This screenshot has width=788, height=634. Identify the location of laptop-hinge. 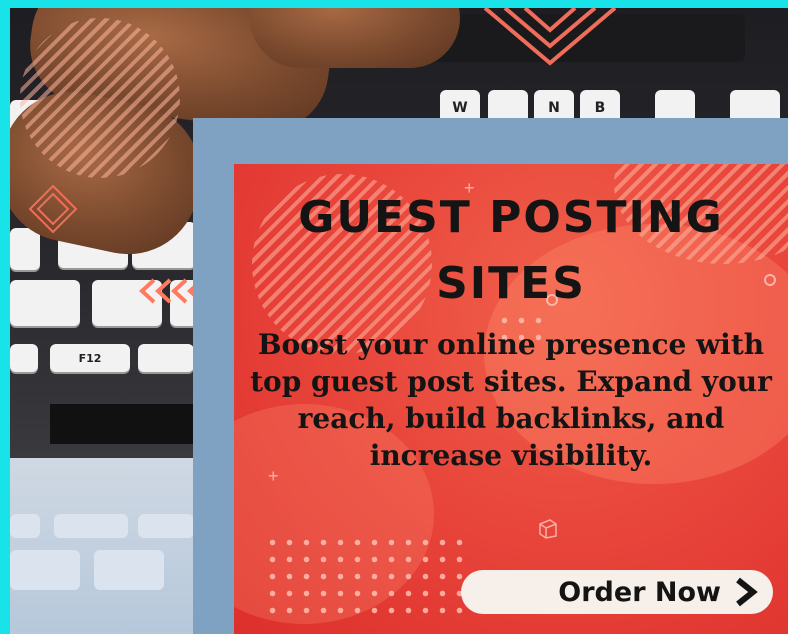
(125, 424).